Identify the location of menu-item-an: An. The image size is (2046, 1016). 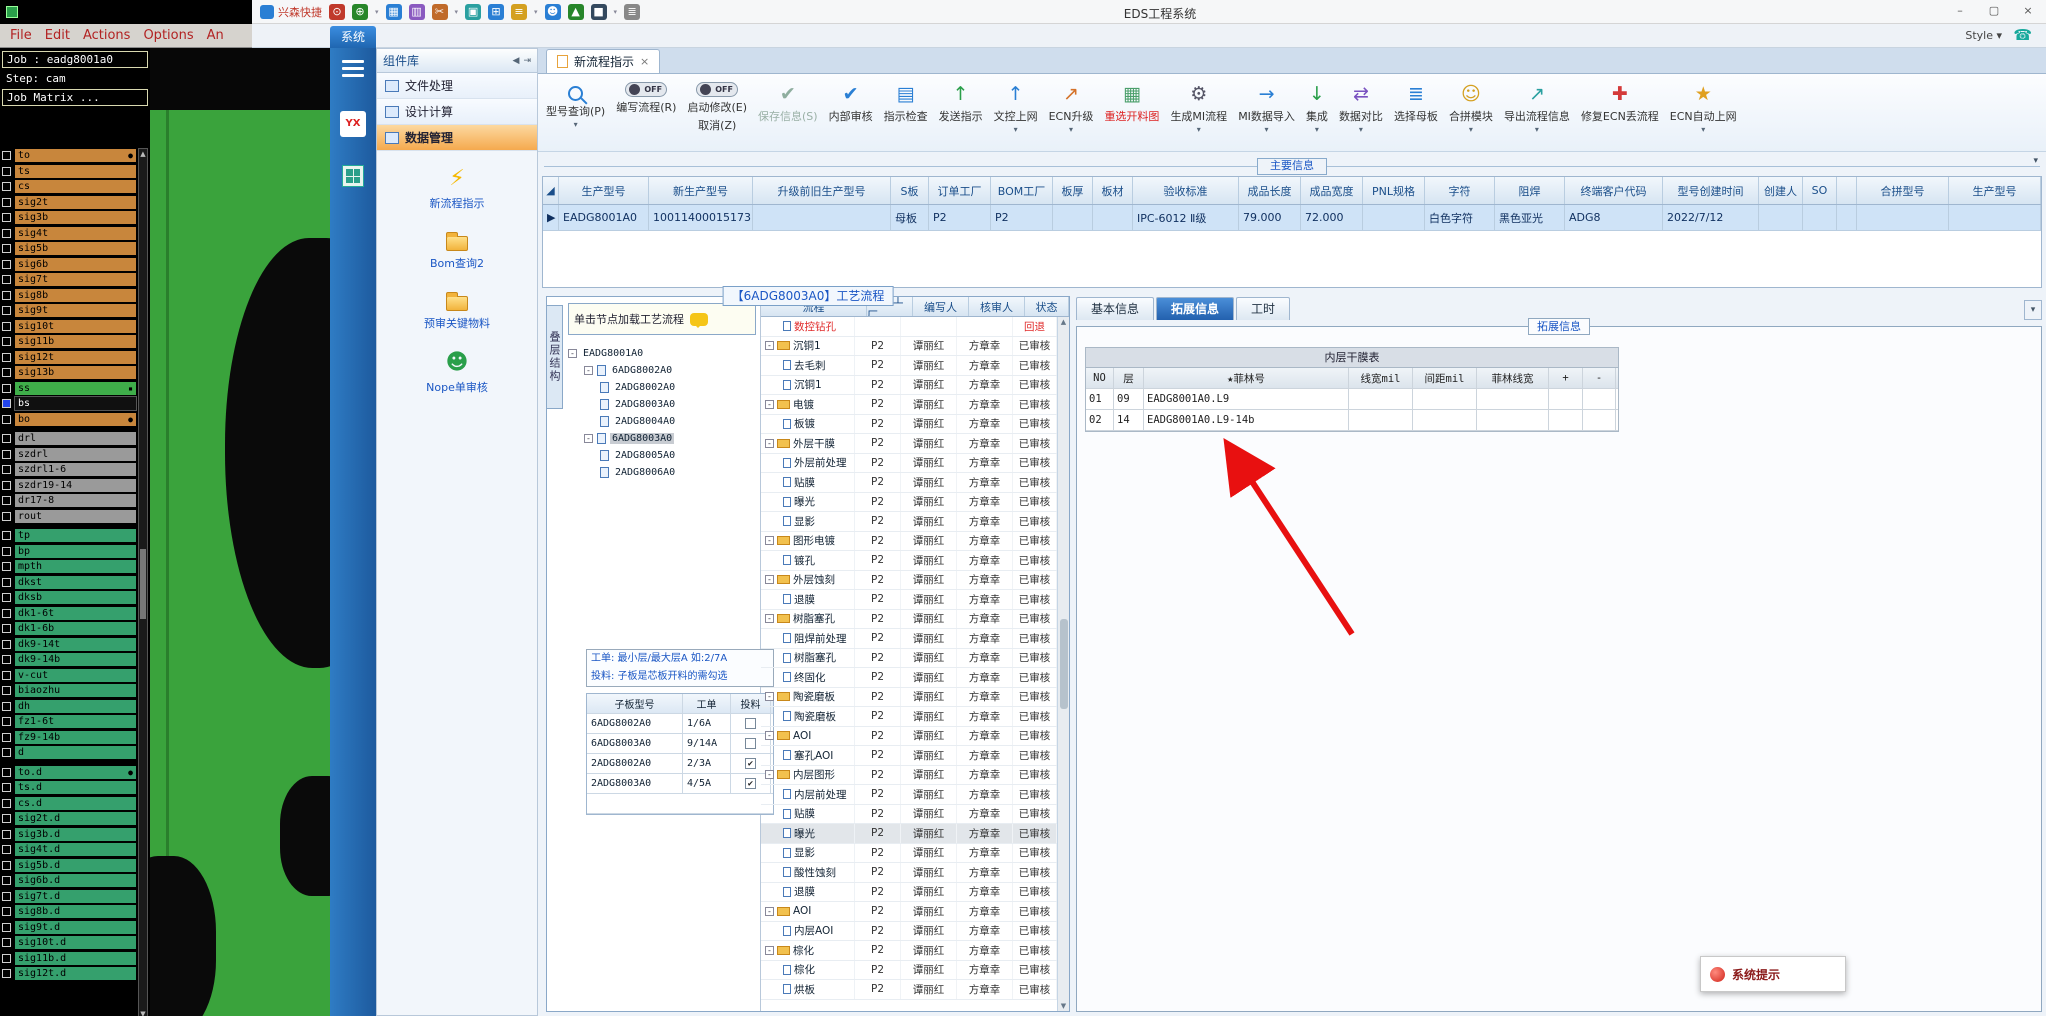
(215, 35).